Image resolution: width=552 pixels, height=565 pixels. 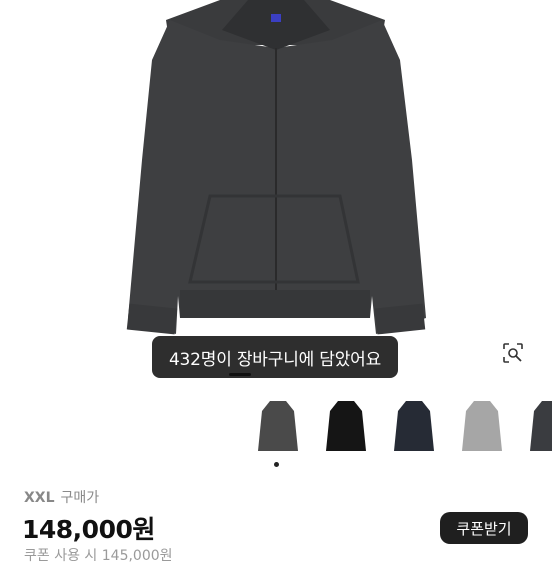 I want to click on selected-thumb-indicator, so click(x=276, y=464).